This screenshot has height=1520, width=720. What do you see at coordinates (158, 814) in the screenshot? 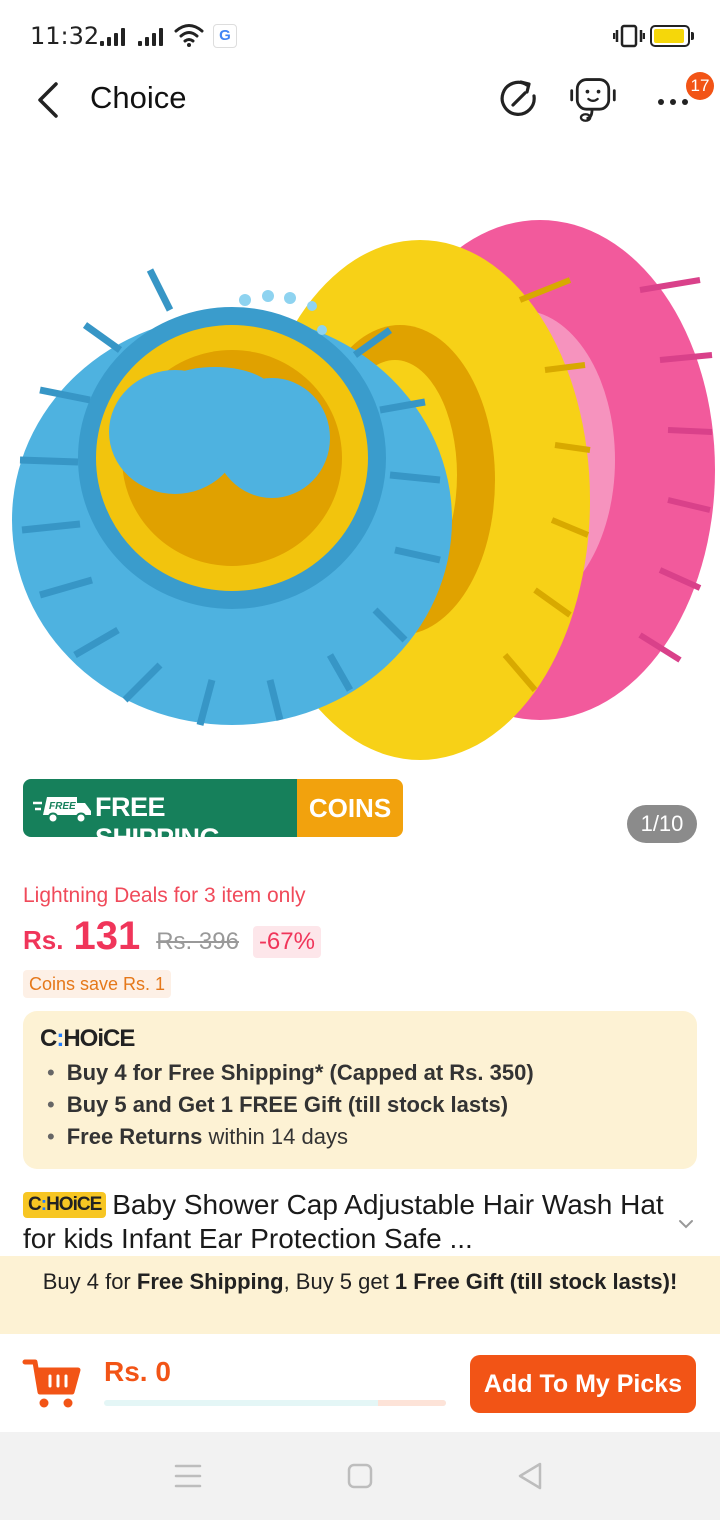
I see `free-shipping-label: FREE SHIPPING` at bounding box center [158, 814].